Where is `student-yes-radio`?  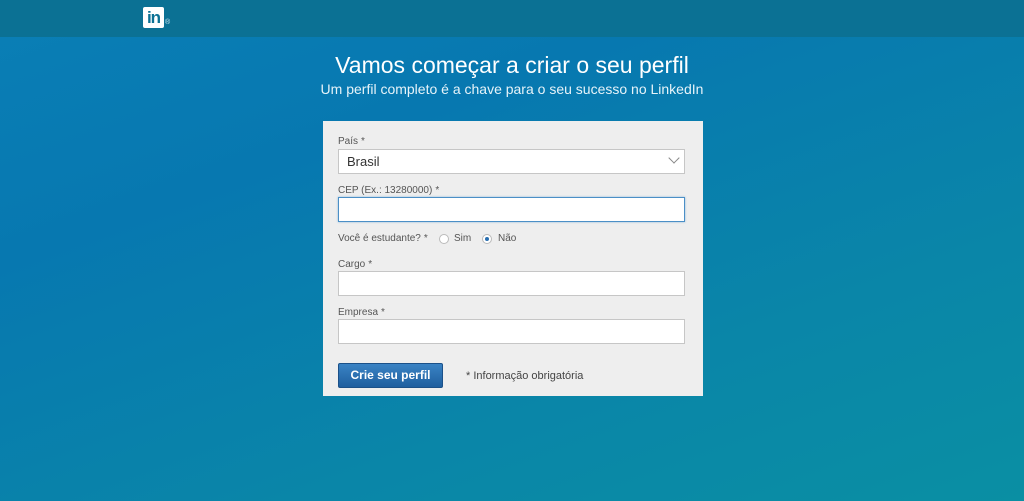
student-yes-radio is located at coordinates (444, 239).